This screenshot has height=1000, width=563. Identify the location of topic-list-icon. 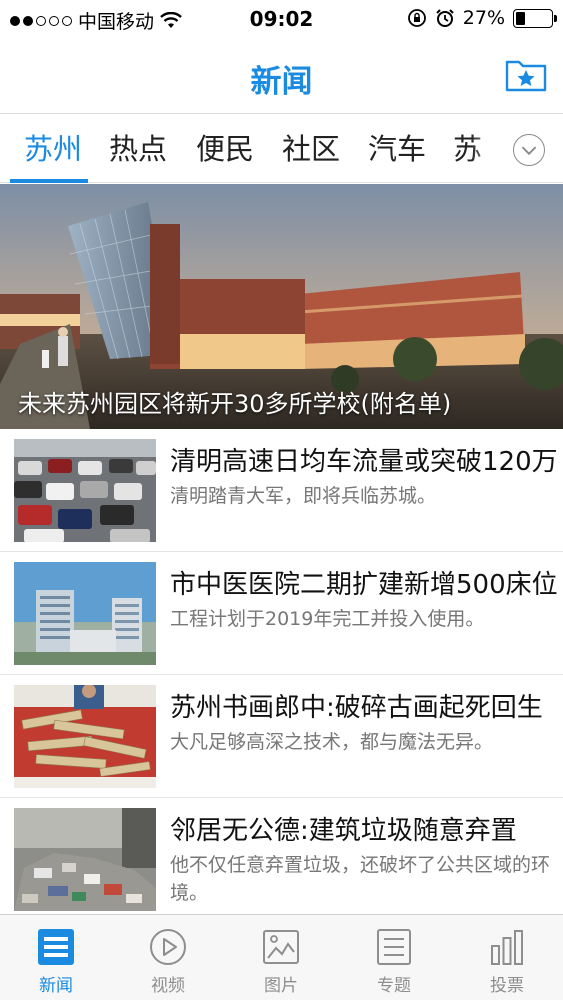
(394, 947).